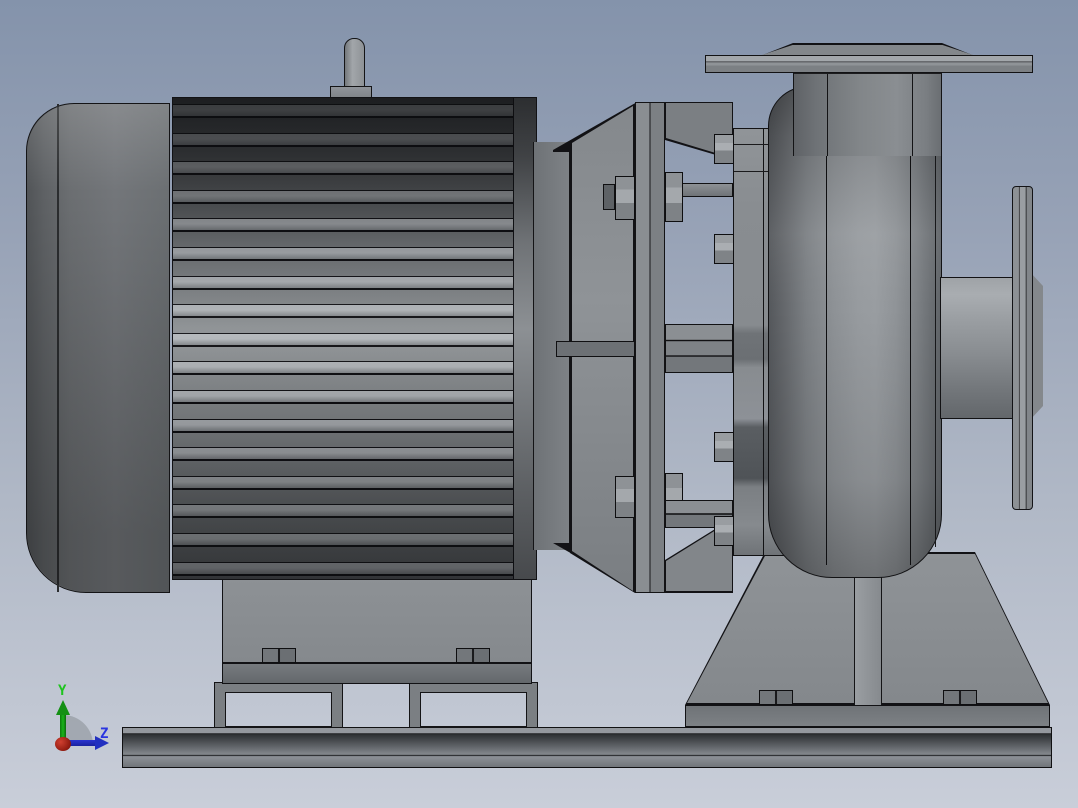 This screenshot has height=808, width=1078. Describe the element at coordinates (867, 716) in the screenshot. I see `pedestal-base` at that location.